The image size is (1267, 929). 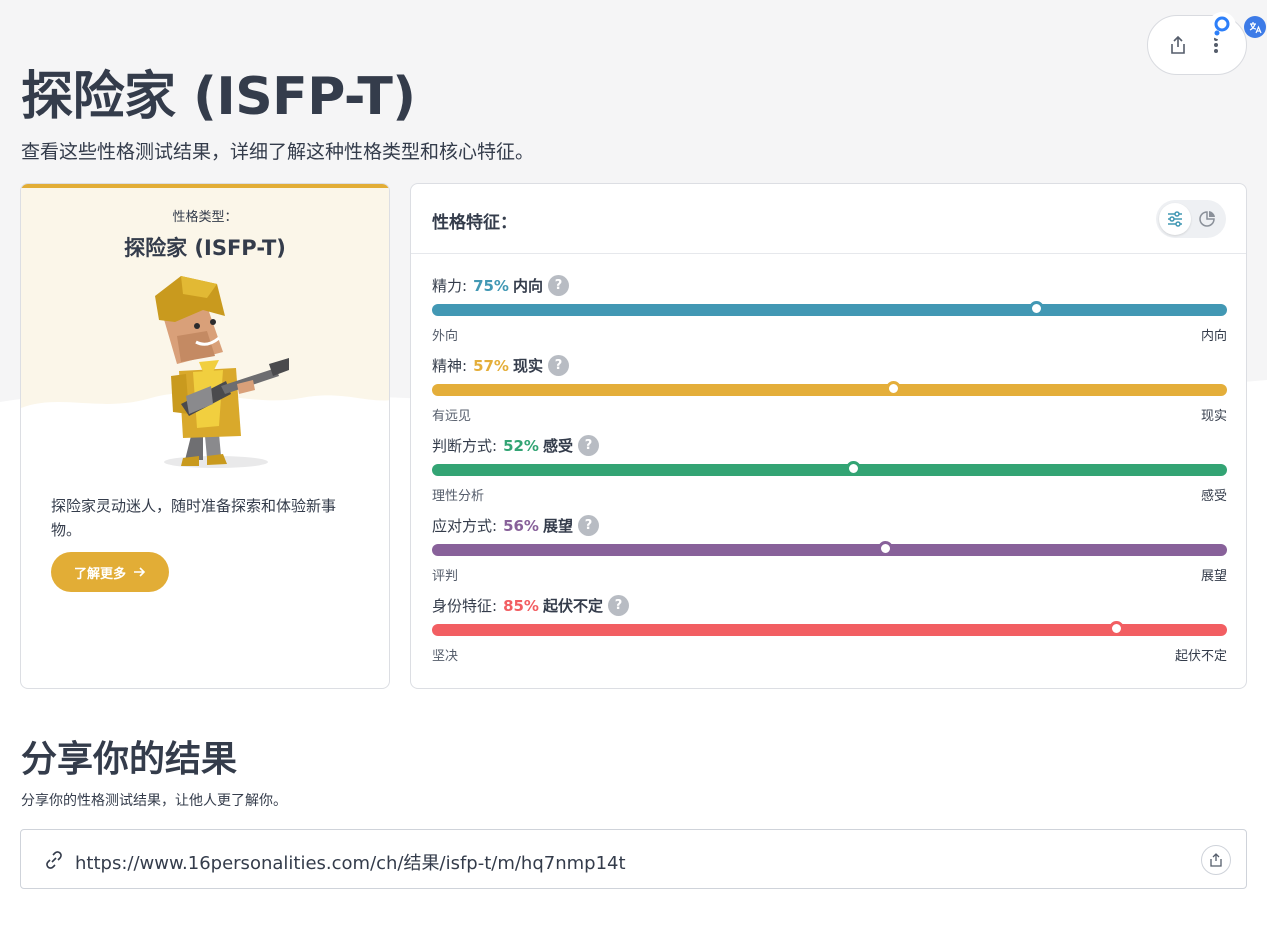 What do you see at coordinates (521, 525) in the screenshot?
I see `trait-percent: 56%` at bounding box center [521, 525].